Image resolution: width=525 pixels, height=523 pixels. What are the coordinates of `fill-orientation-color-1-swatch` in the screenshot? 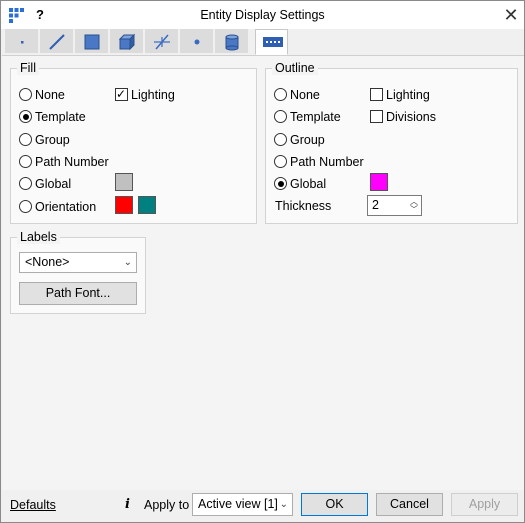 It's located at (124, 205).